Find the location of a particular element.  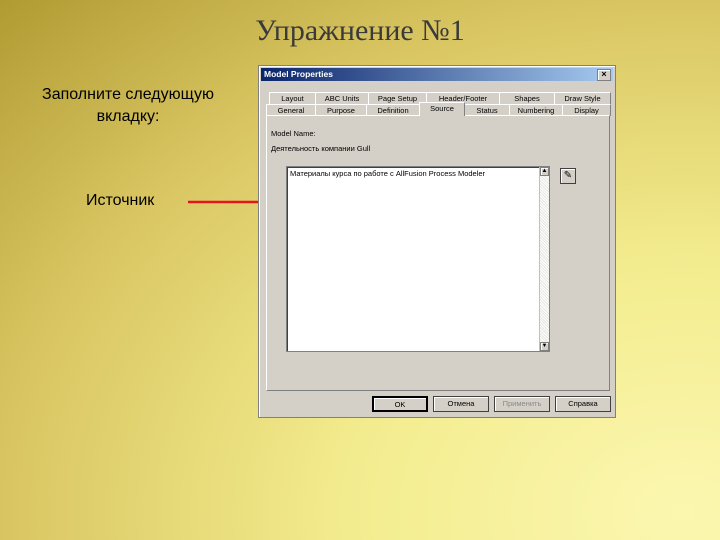

scroll-down-button: ▼ is located at coordinates (544, 346).